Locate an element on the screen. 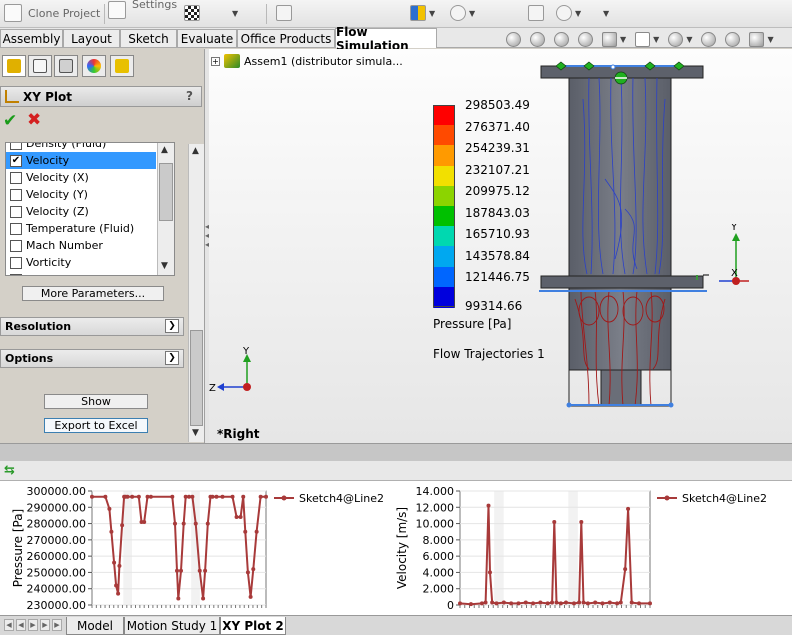  tab-sketch: Sketch is located at coordinates (148, 38).